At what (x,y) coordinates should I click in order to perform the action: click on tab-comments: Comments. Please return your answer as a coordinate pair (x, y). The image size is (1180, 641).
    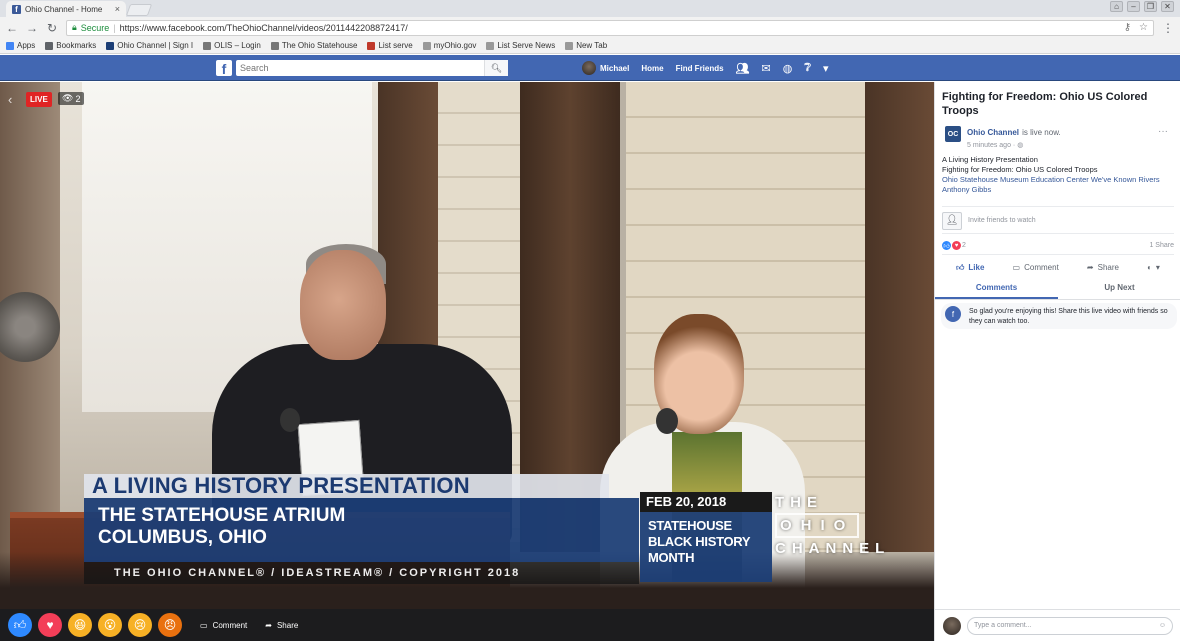
    Looking at the image, I should click on (996, 288).